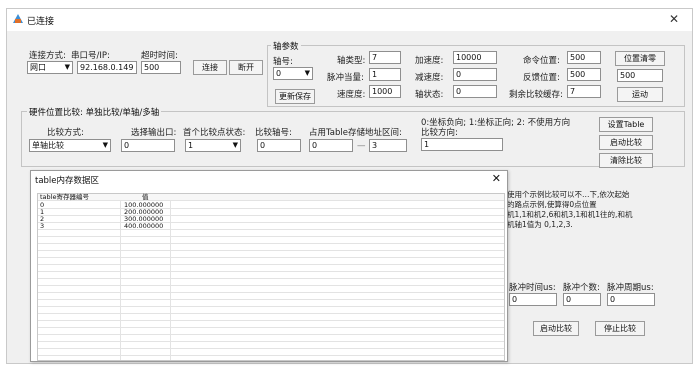 The image size is (699, 370). I want to click on move-distance-input: 500, so click(640, 75).